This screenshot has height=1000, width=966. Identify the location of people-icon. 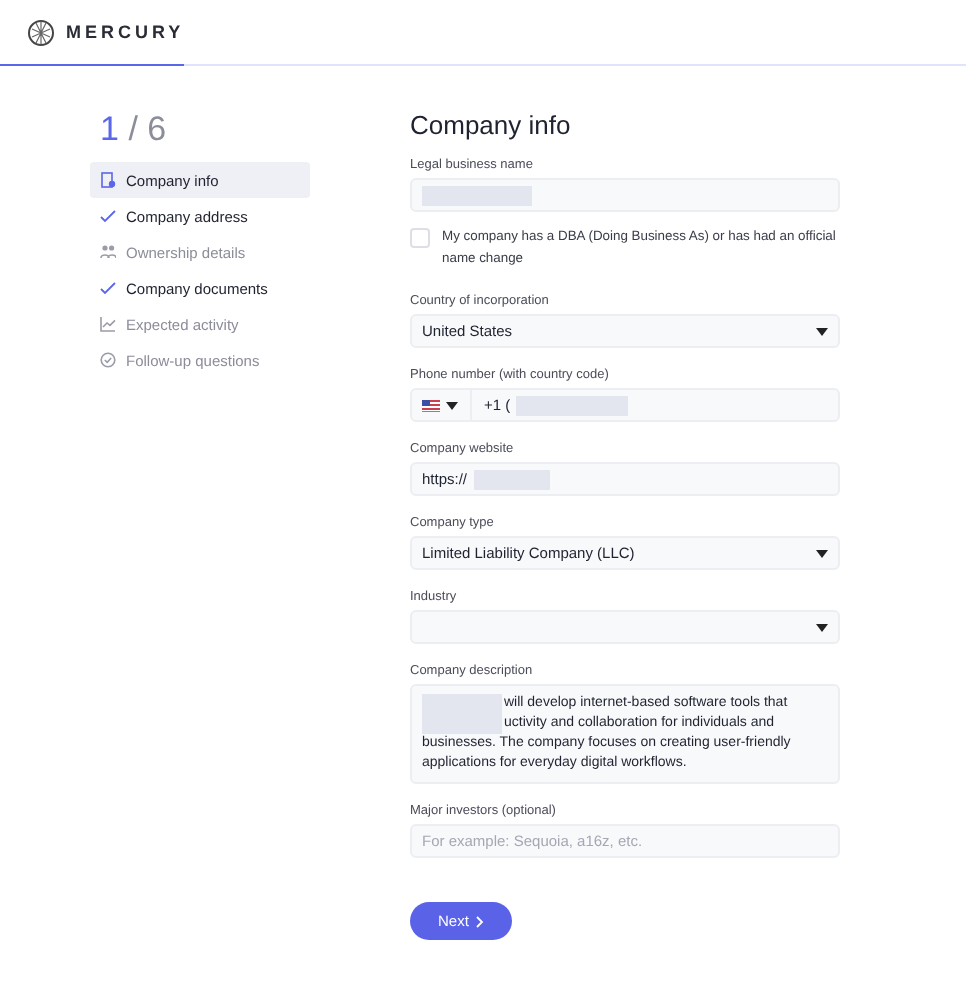
(108, 252).